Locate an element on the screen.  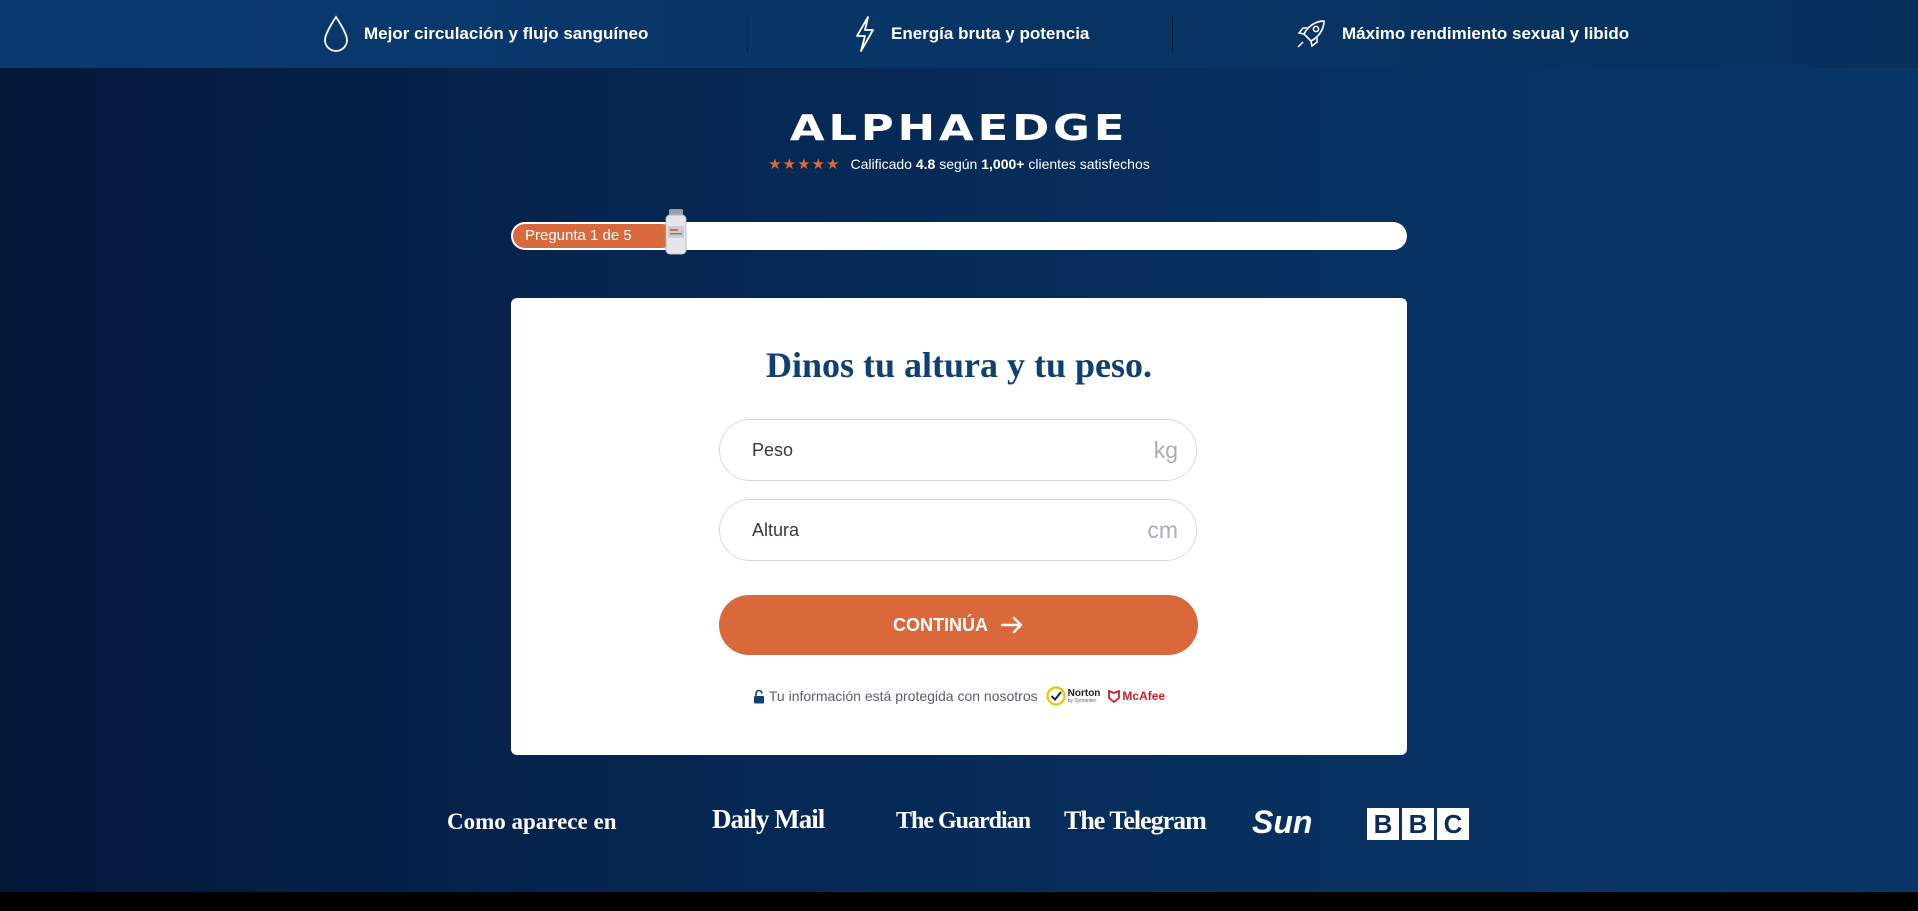
benefit-label: Energía bruta y potencia is located at coordinates (990, 33).